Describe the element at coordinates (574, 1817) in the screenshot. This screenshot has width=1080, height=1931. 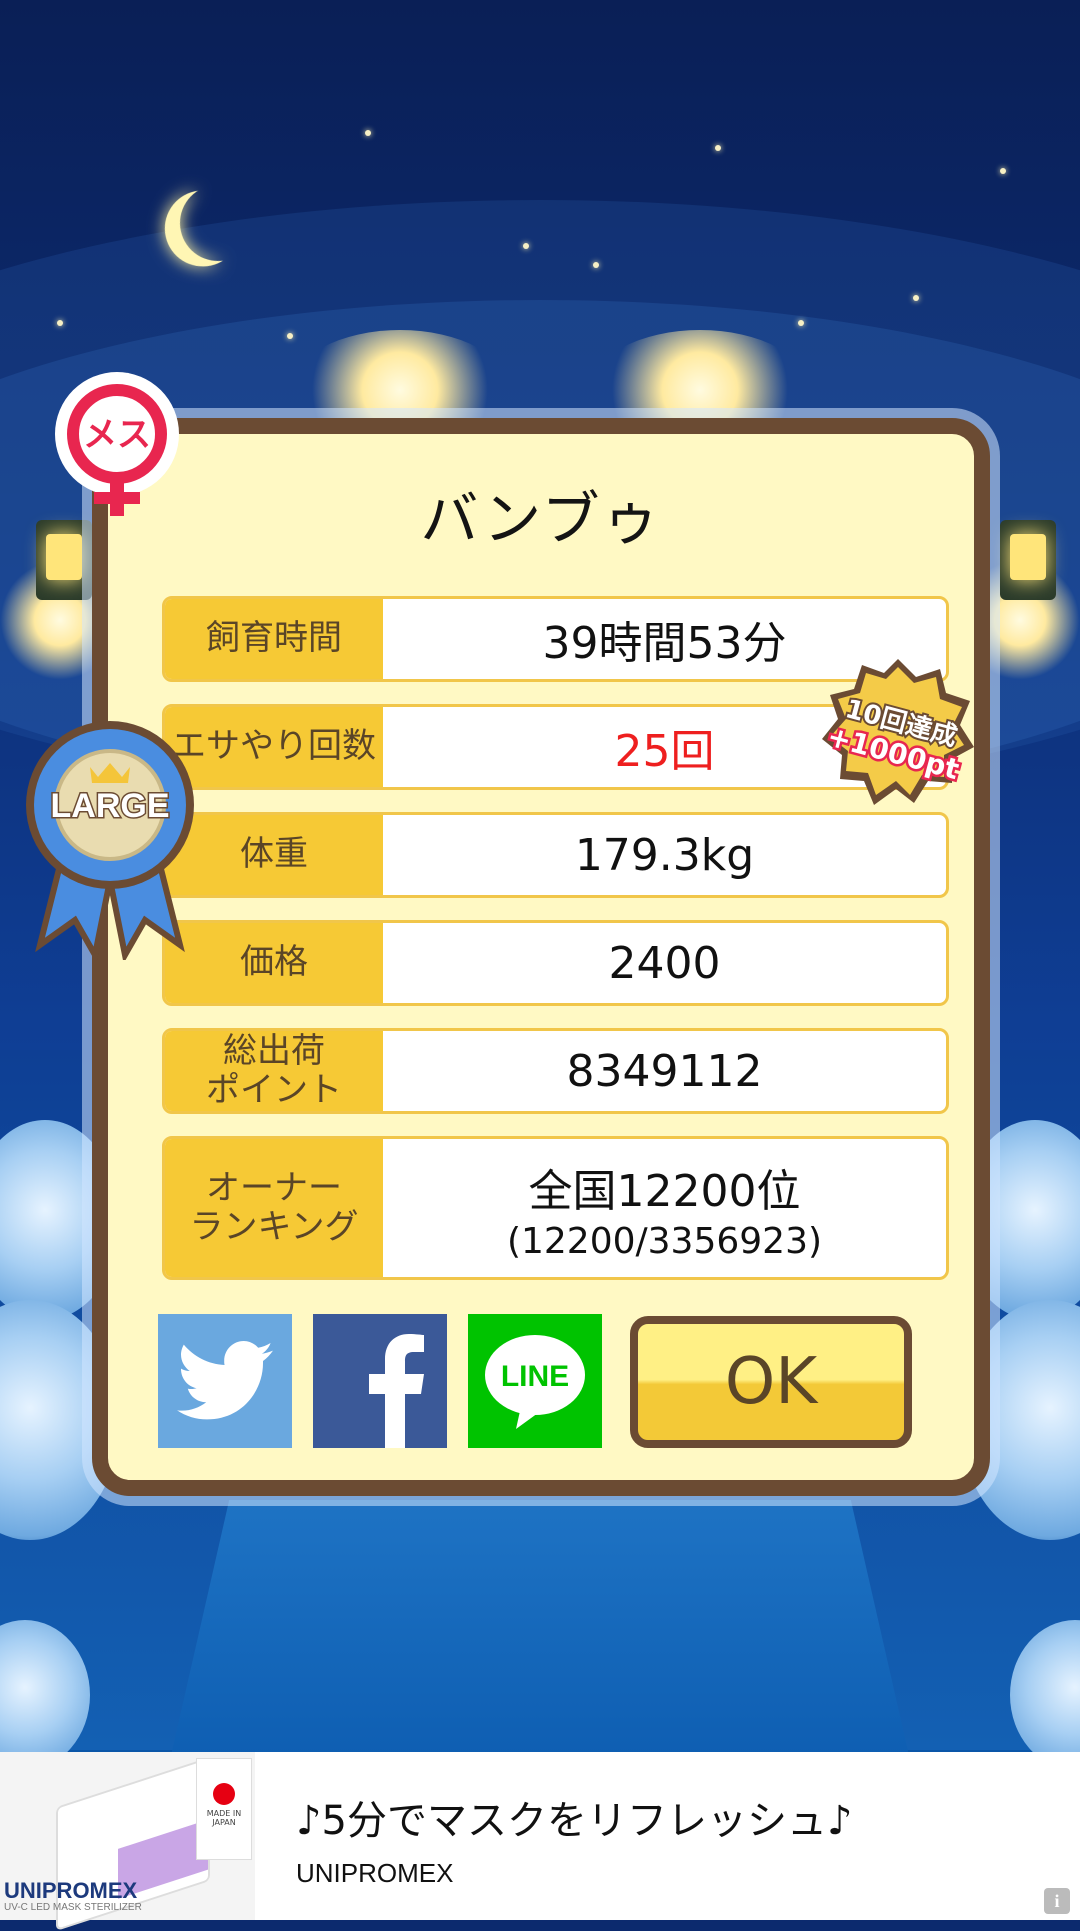
I see `ad-title: ♪5分でマスクをリフレッシュ♪` at that location.